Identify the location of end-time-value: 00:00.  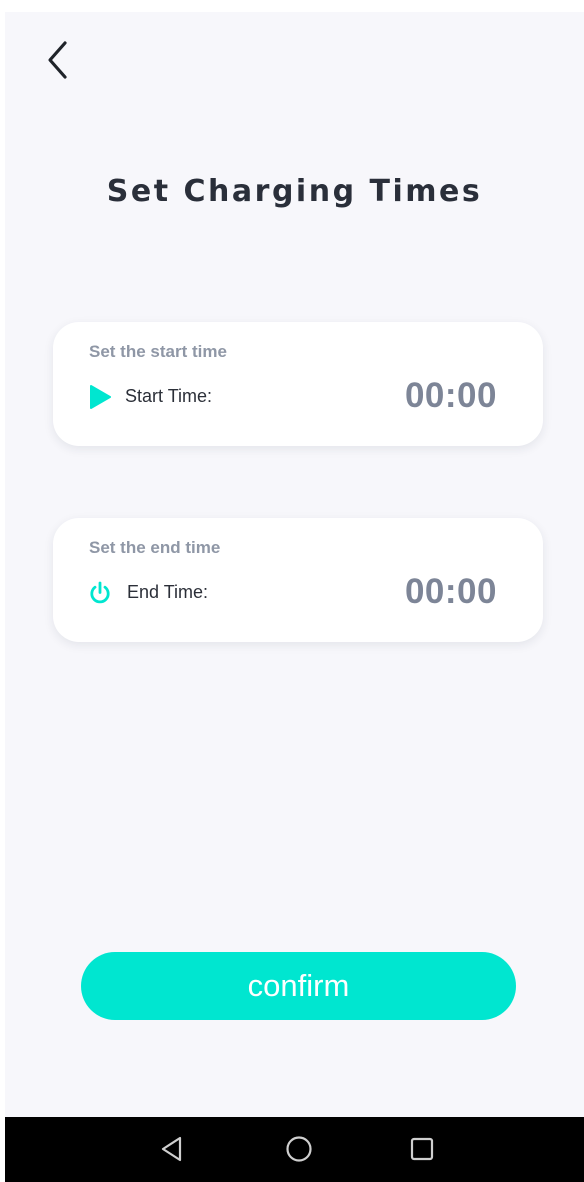
(451, 592).